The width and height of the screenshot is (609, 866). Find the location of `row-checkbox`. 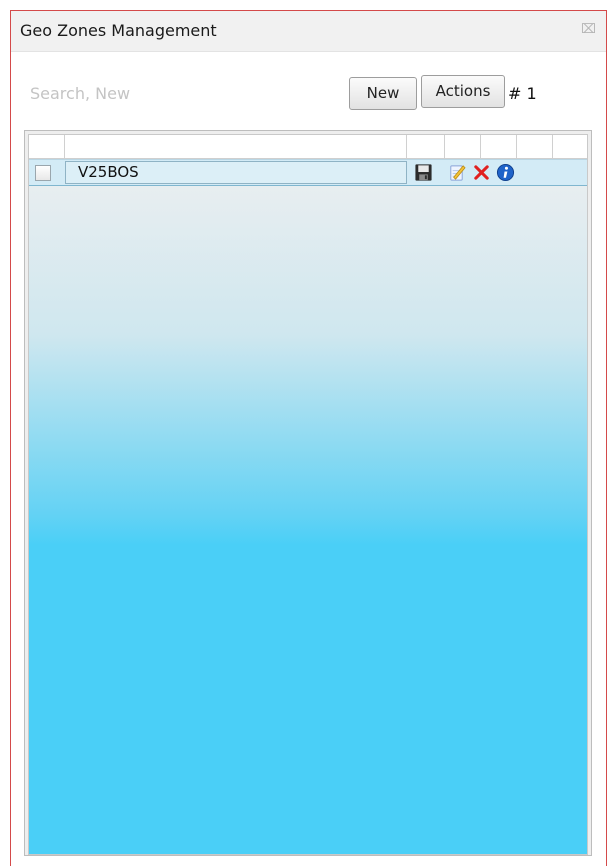

row-checkbox is located at coordinates (43, 173).